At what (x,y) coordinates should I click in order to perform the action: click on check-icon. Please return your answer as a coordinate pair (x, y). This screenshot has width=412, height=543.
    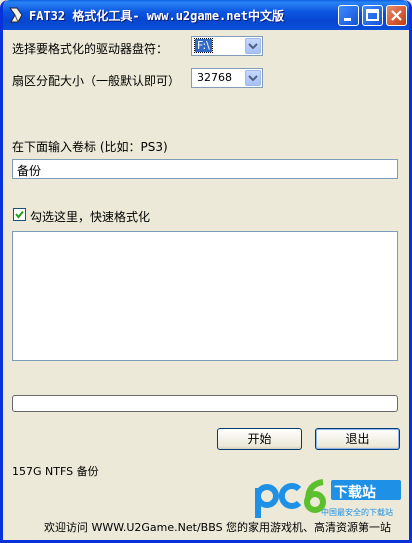
    Looking at the image, I should click on (19, 214).